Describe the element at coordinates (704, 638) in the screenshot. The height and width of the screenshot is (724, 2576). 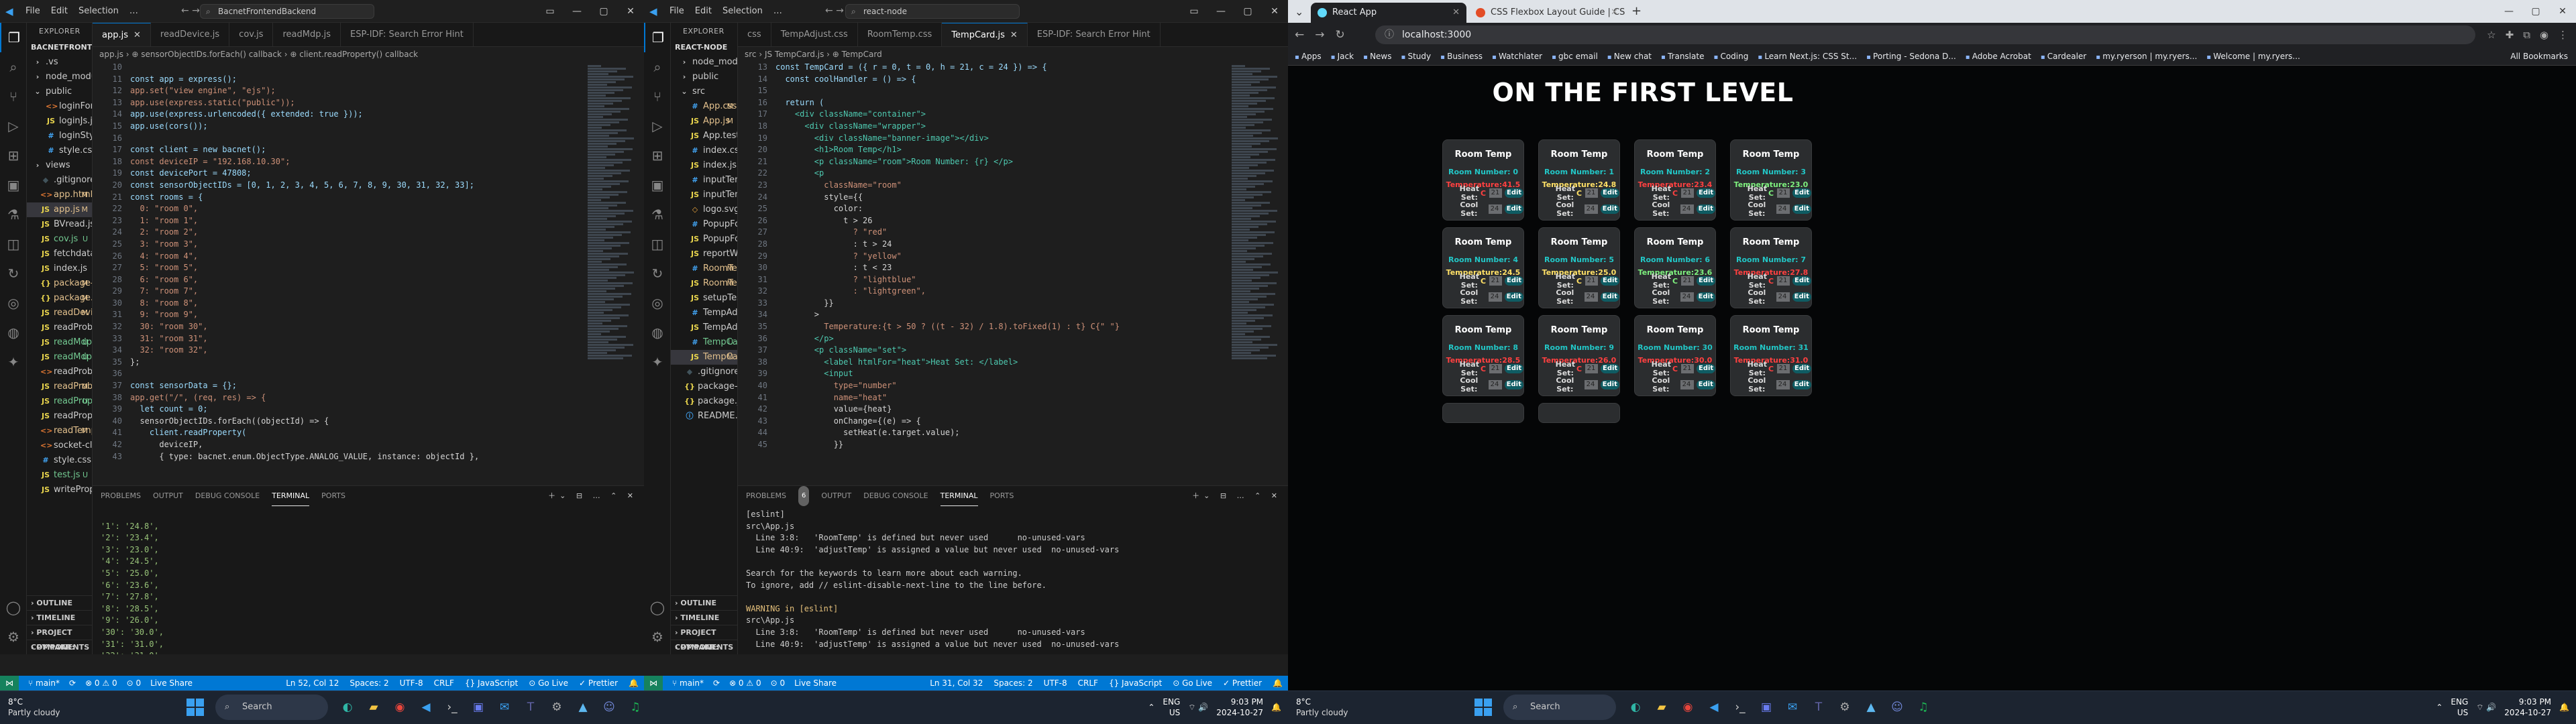
I see `collapsed-section: › PROJECT COMPONENTS` at that location.